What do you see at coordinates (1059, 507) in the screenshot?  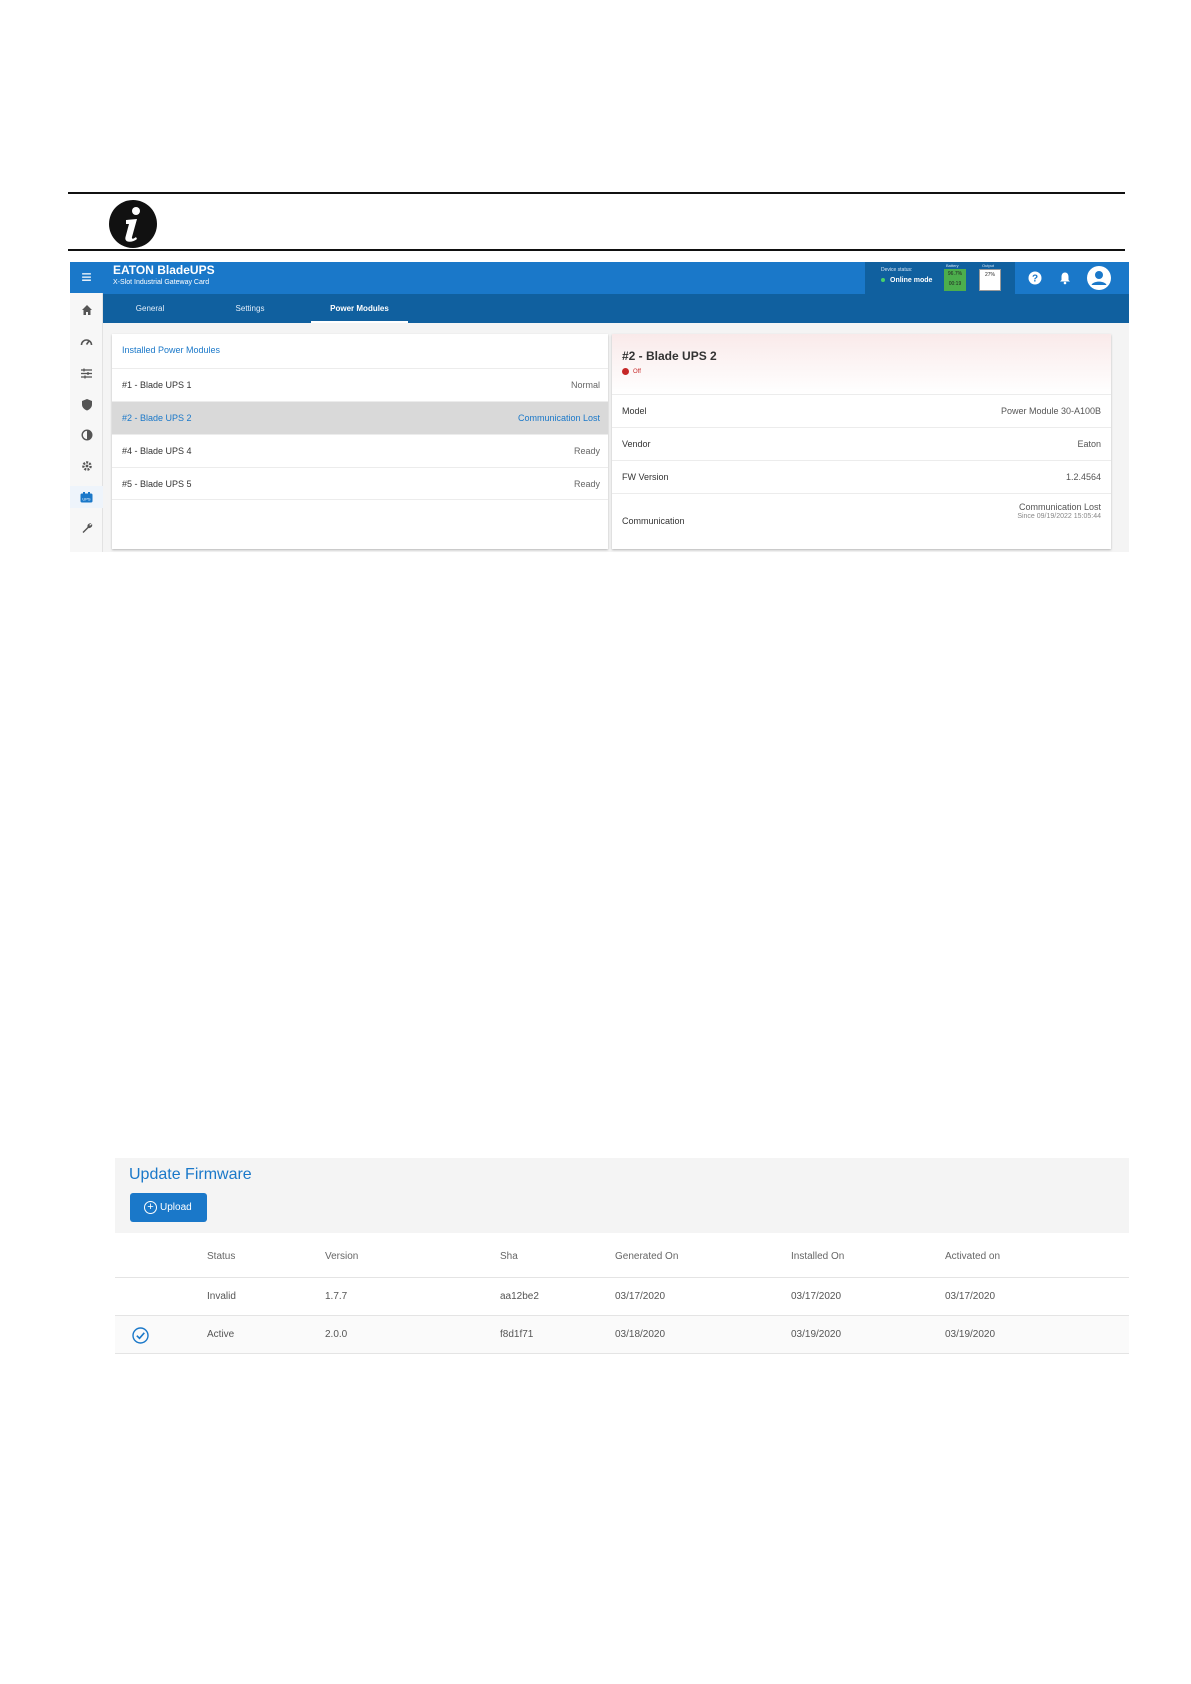 I see `communication-status: Communication Lost` at bounding box center [1059, 507].